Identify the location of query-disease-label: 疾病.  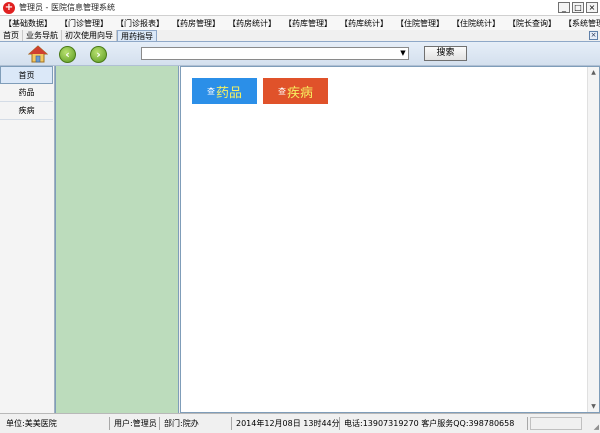
(299, 93).